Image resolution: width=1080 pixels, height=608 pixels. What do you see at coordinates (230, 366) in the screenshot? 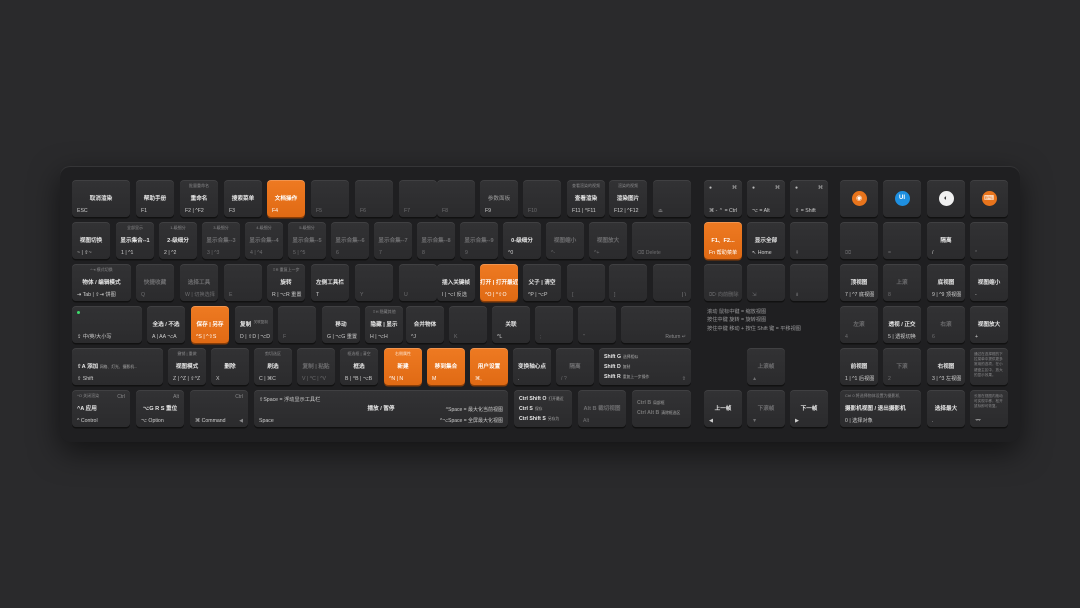
I see `key-x: 删除 X` at bounding box center [230, 366].